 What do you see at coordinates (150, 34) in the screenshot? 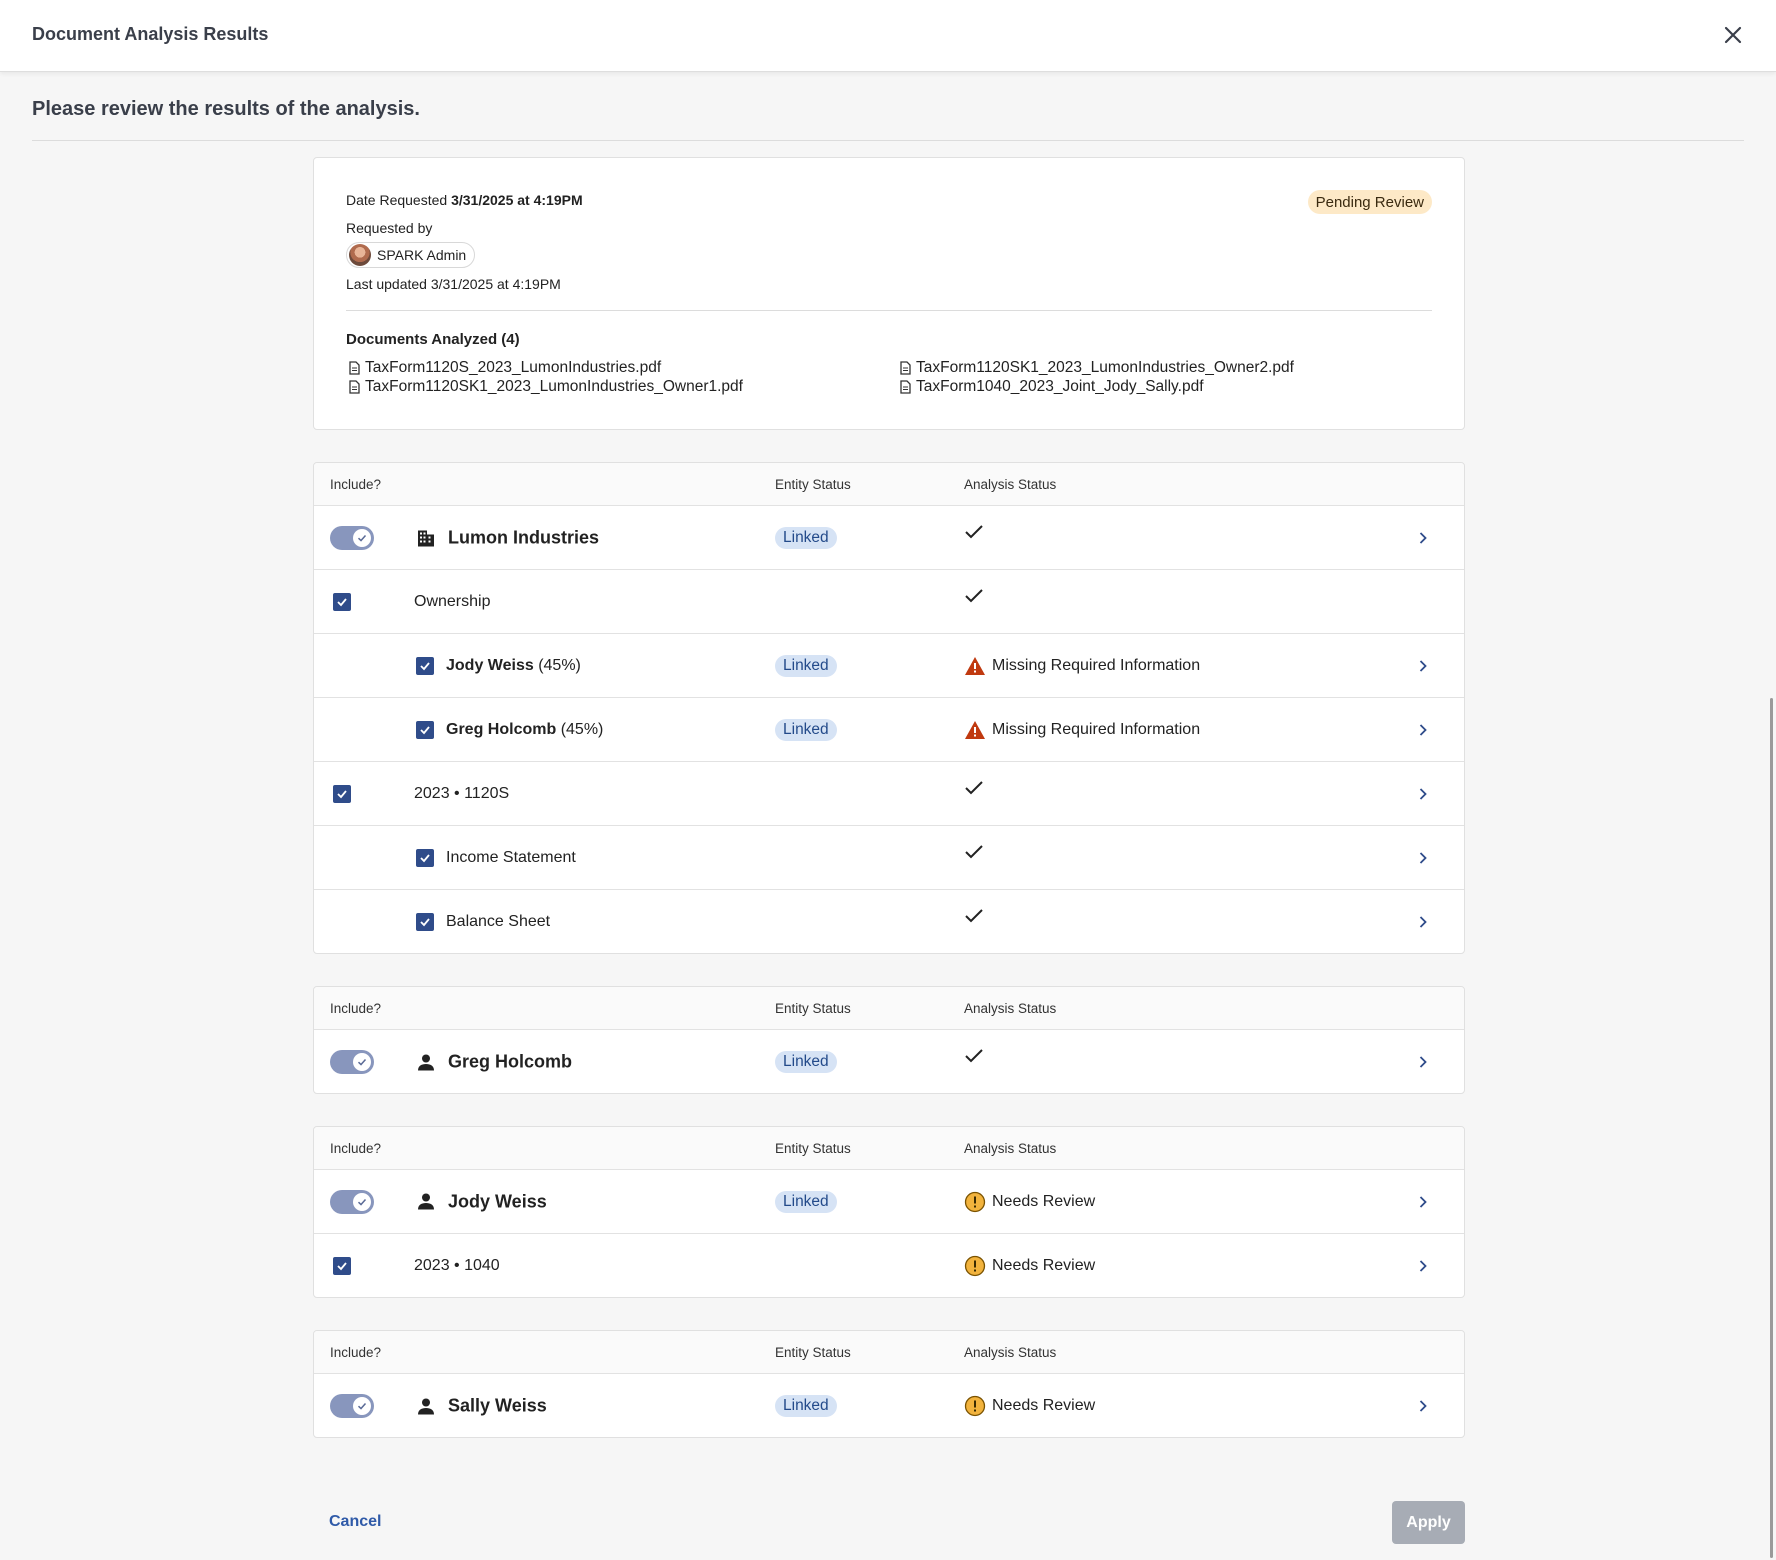
I see `modal-title: Document Analysis Results` at bounding box center [150, 34].